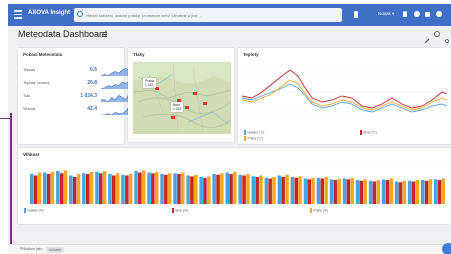 The height and width of the screenshot is (254, 451). What do you see at coordinates (27, 96) in the screenshot?
I see `weather-row-label: Tlak` at bounding box center [27, 96].